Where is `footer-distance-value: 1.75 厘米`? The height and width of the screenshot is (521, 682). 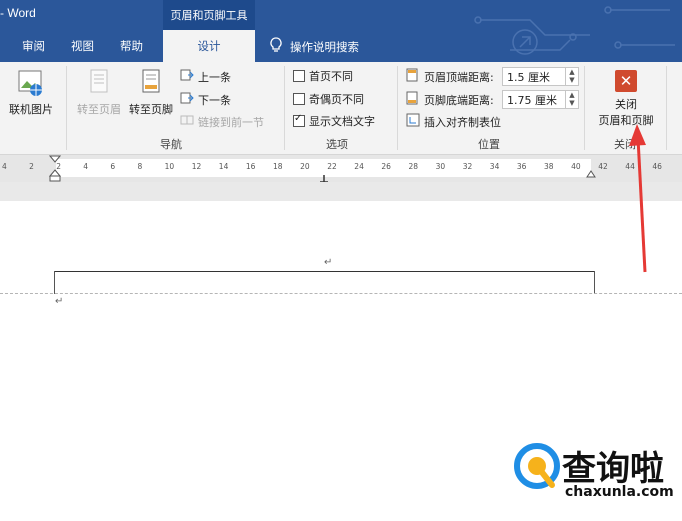 footer-distance-value: 1.75 厘米 is located at coordinates (532, 100).